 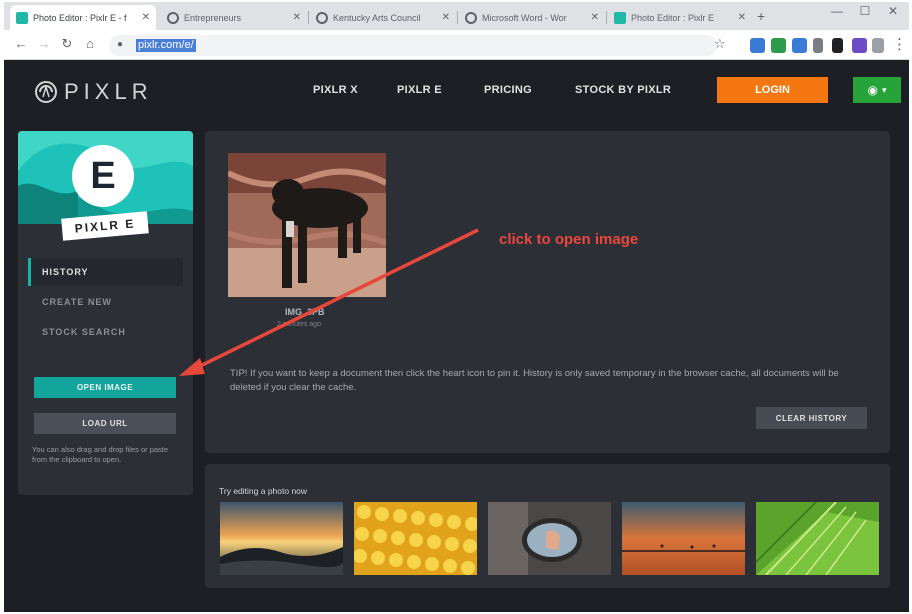 I want to click on tab-kentucky-arts: Kentucky Arts Council ✕, so click(x=383, y=17).